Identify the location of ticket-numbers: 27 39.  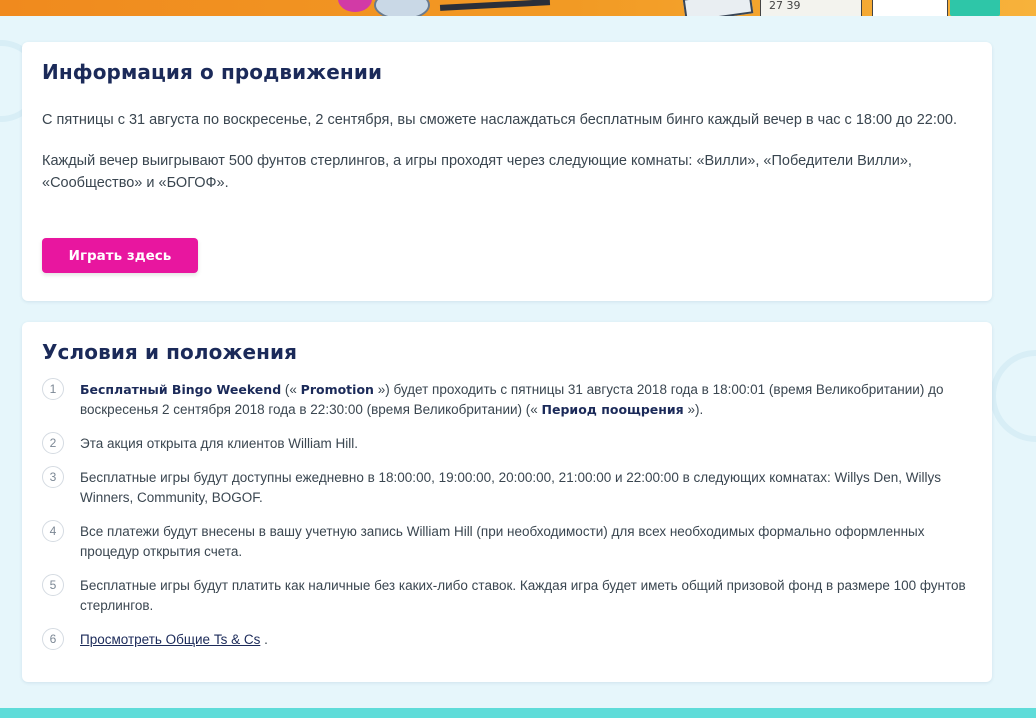
(785, 6).